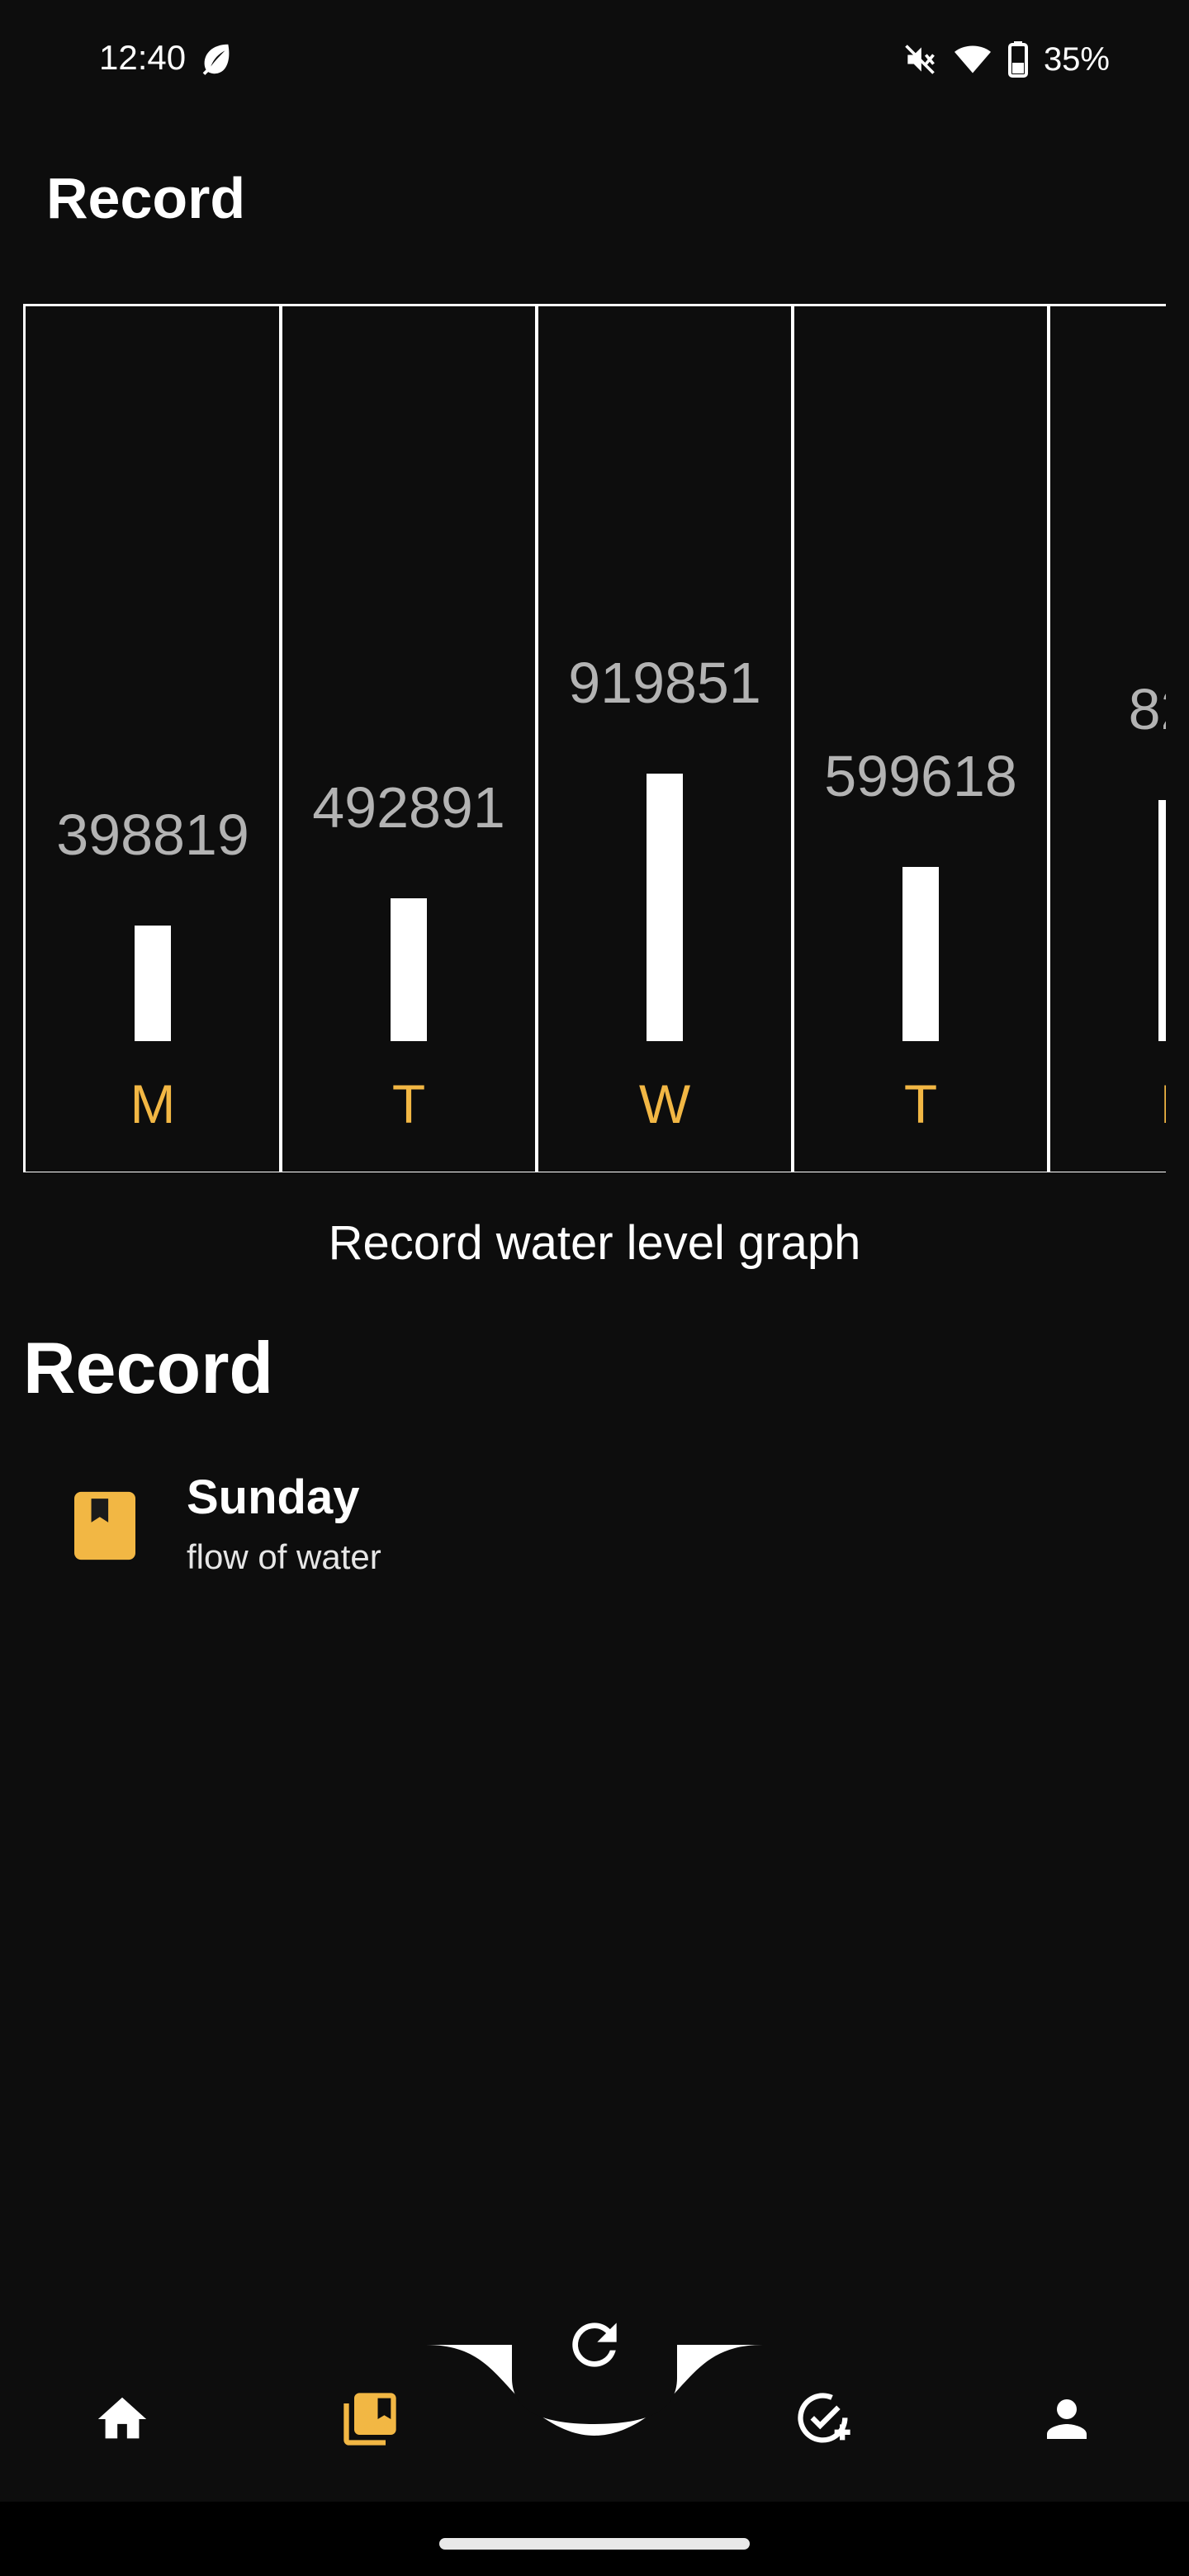 This screenshot has height=2576, width=1189. I want to click on person-icon, so click(1067, 2419).